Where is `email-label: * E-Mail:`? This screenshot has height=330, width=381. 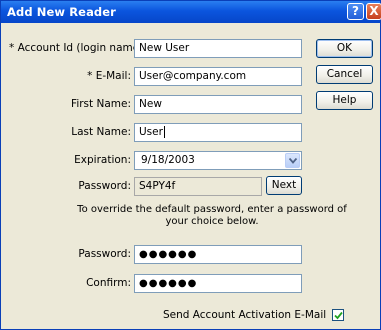 email-label: * E-Mail: is located at coordinates (109, 76).